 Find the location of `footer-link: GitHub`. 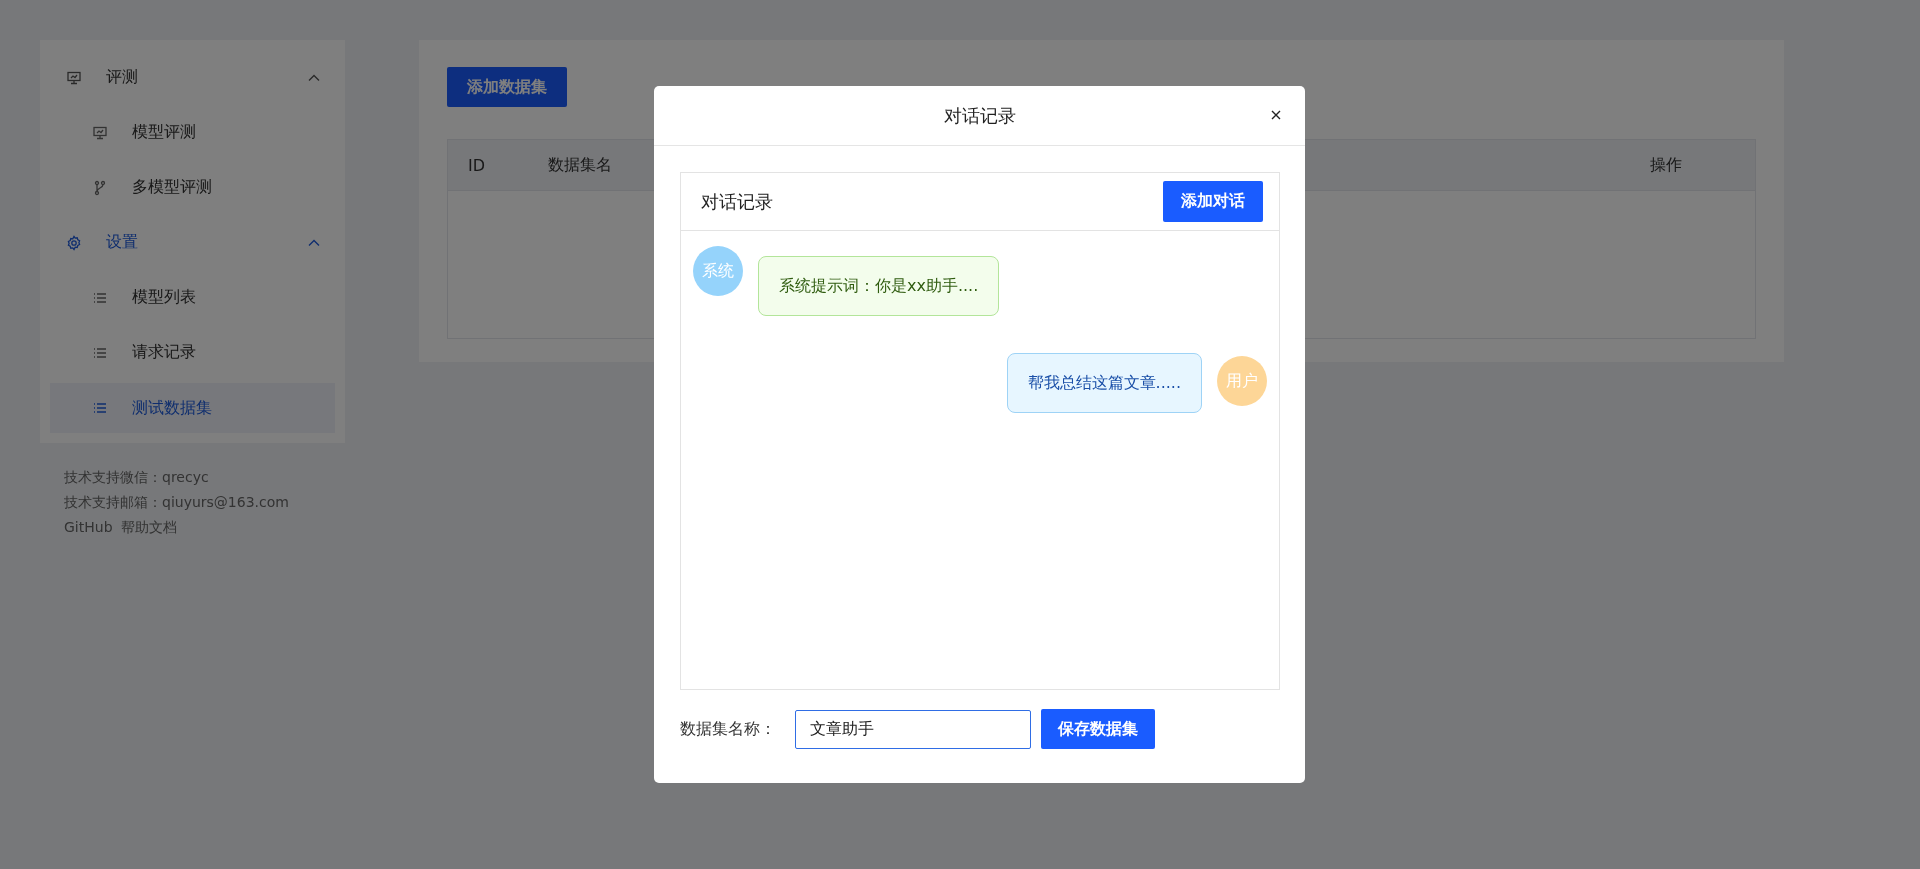

footer-link: GitHub is located at coordinates (88, 527).